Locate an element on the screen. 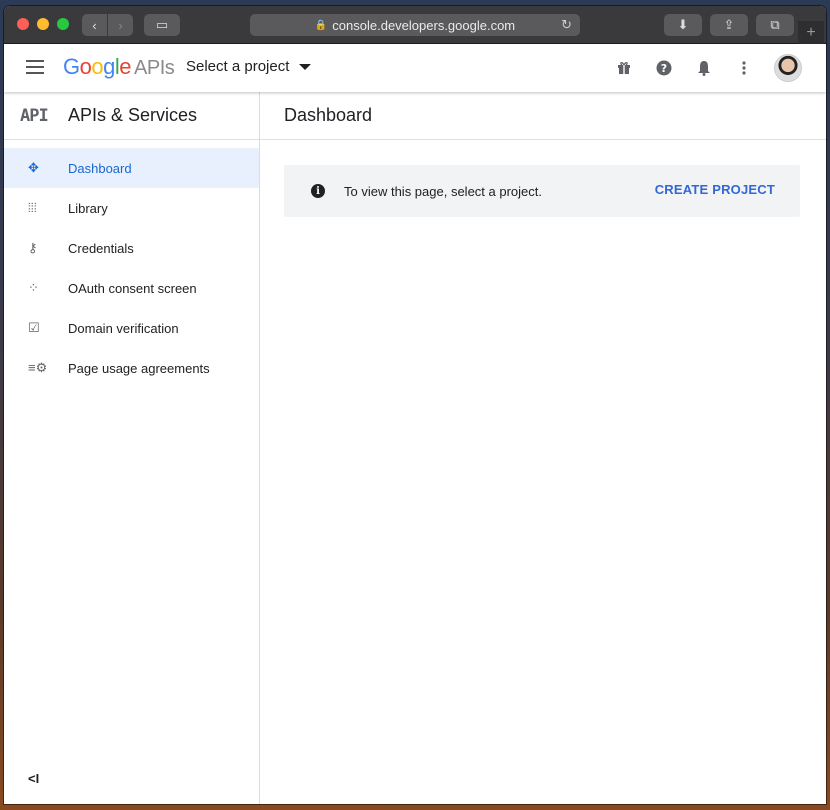  new-tab-button: + is located at coordinates (811, 32).